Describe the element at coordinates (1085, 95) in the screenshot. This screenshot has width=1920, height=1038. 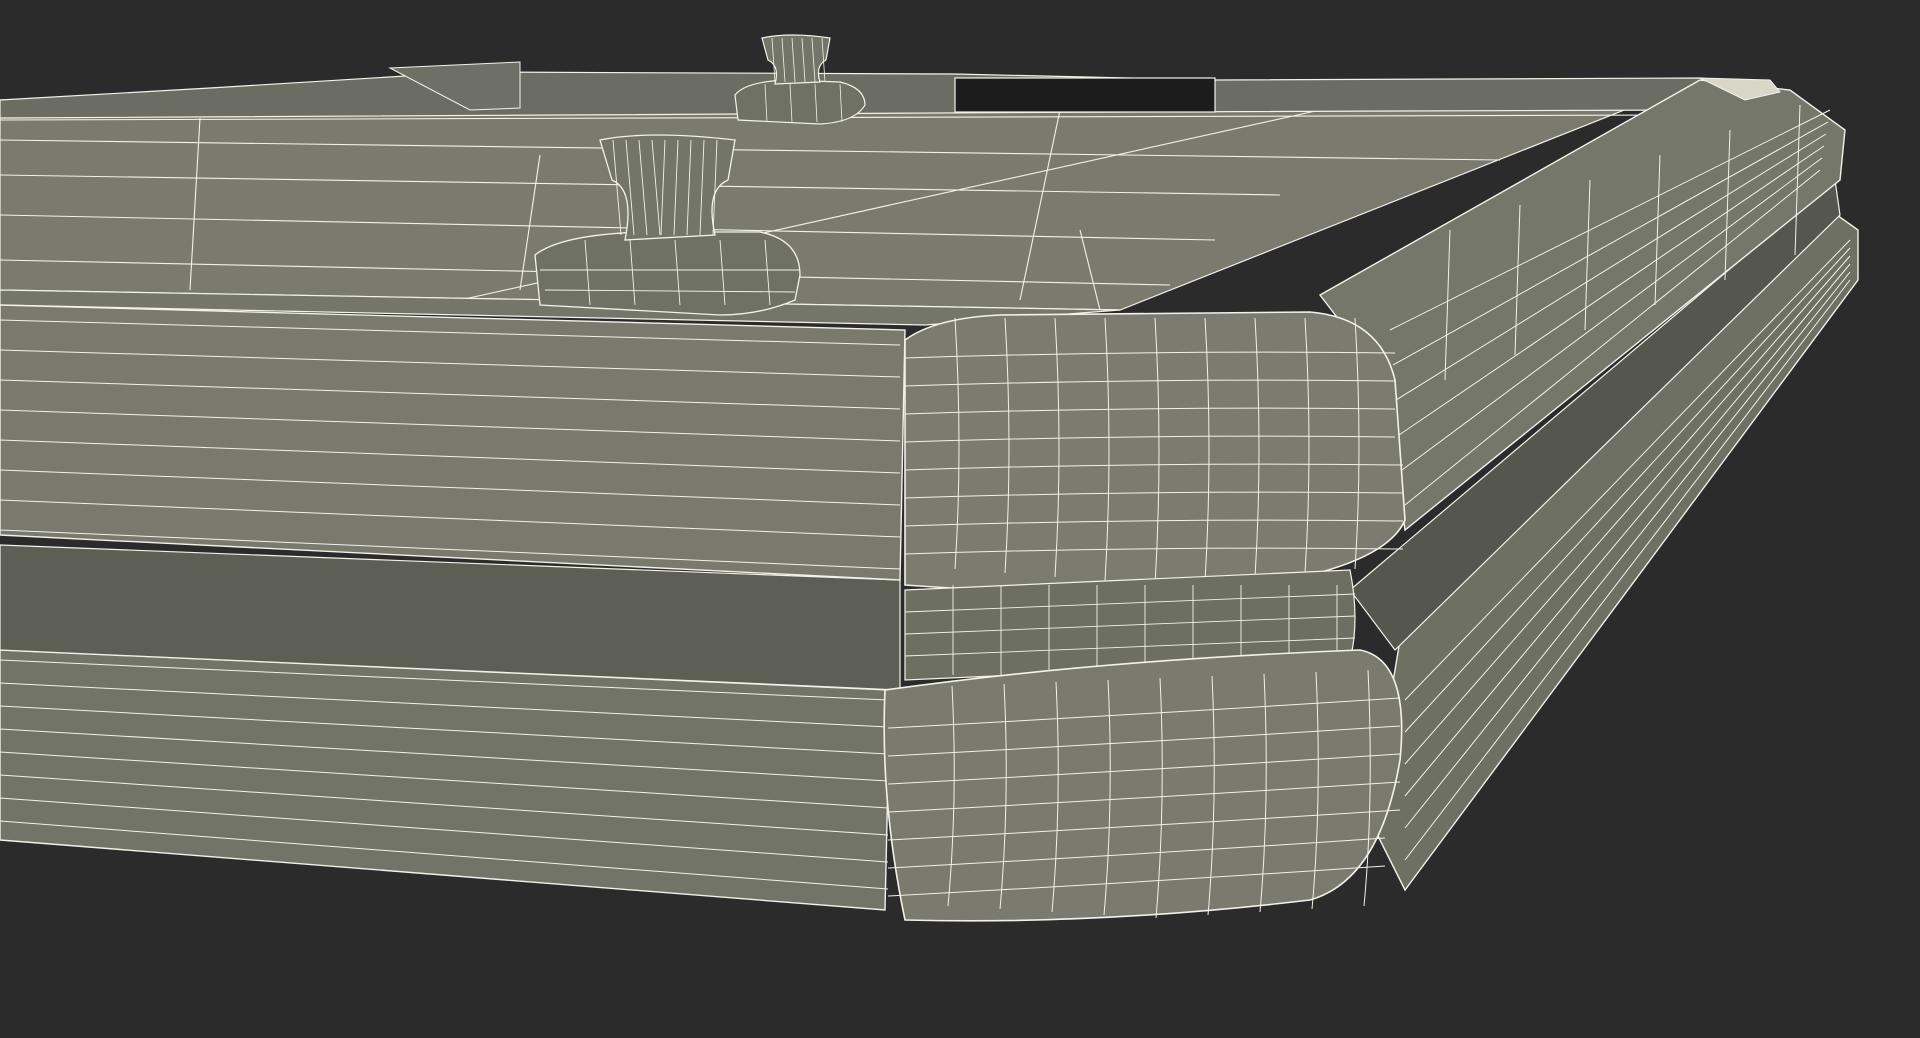
I see `goal-slot` at that location.